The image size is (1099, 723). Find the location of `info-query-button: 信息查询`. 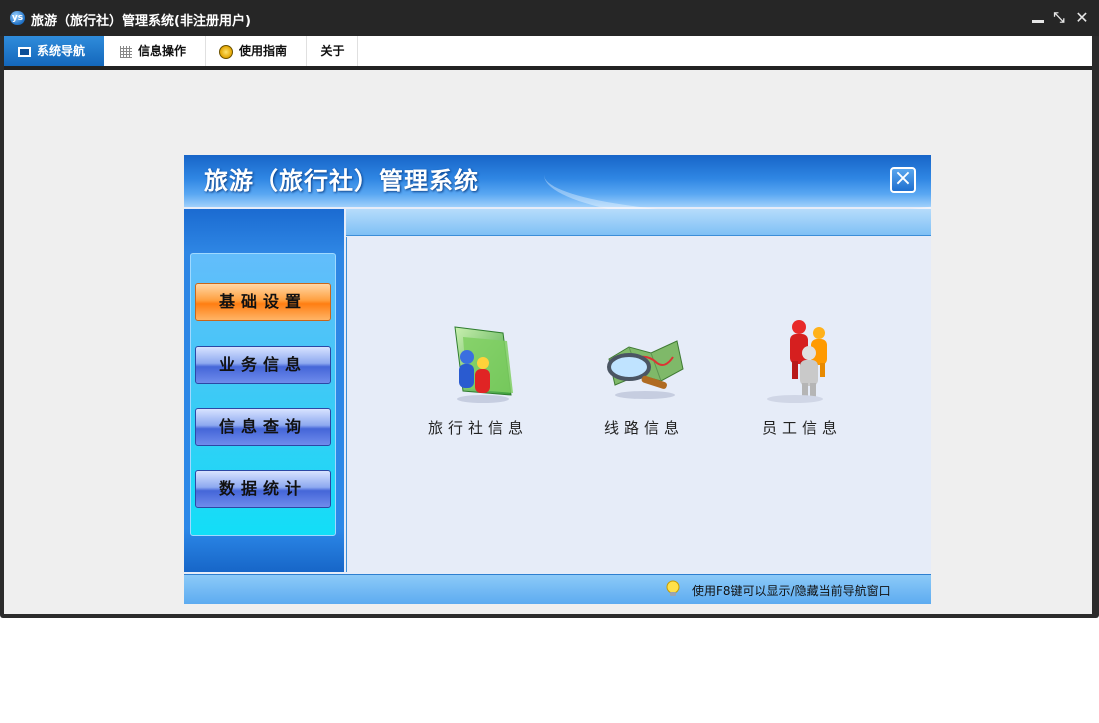

info-query-button: 信息查询 is located at coordinates (263, 427).